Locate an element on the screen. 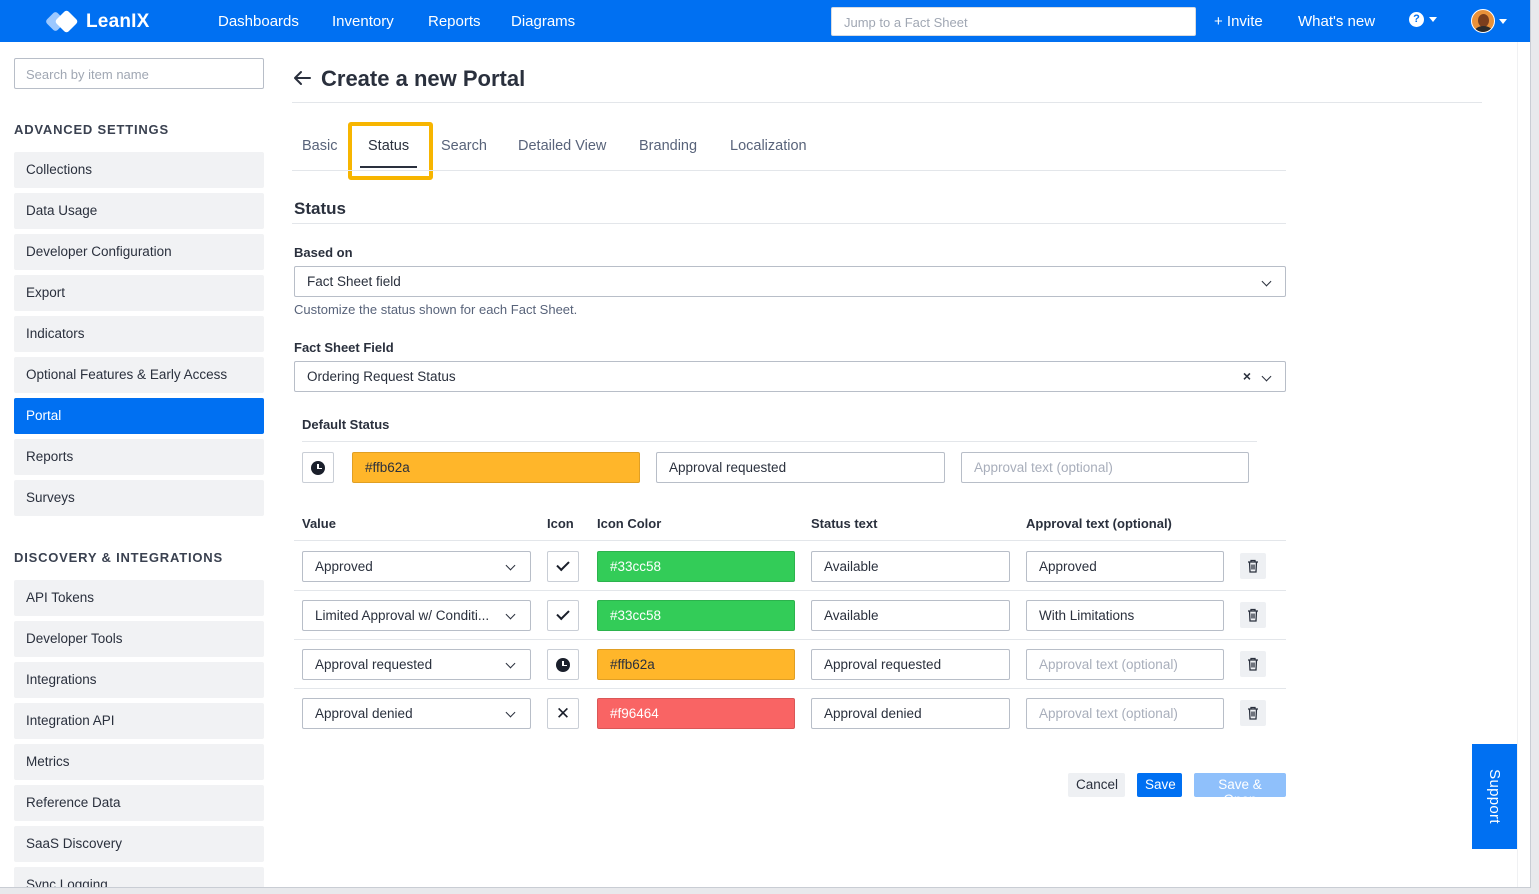  chevron-down-icon is located at coordinates (1266, 281).